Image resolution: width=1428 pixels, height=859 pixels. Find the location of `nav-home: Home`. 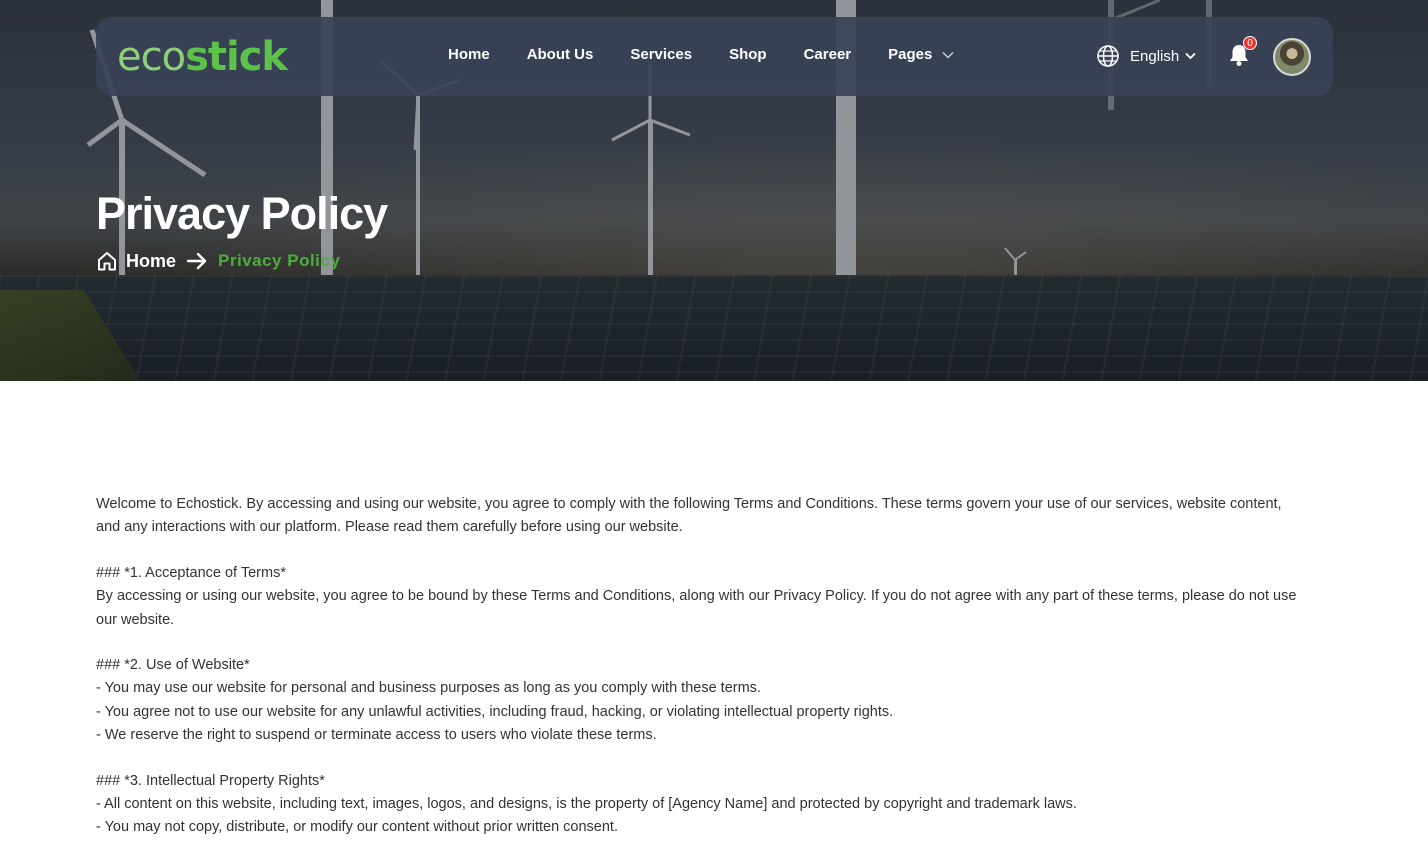

nav-home: Home is located at coordinates (469, 55).